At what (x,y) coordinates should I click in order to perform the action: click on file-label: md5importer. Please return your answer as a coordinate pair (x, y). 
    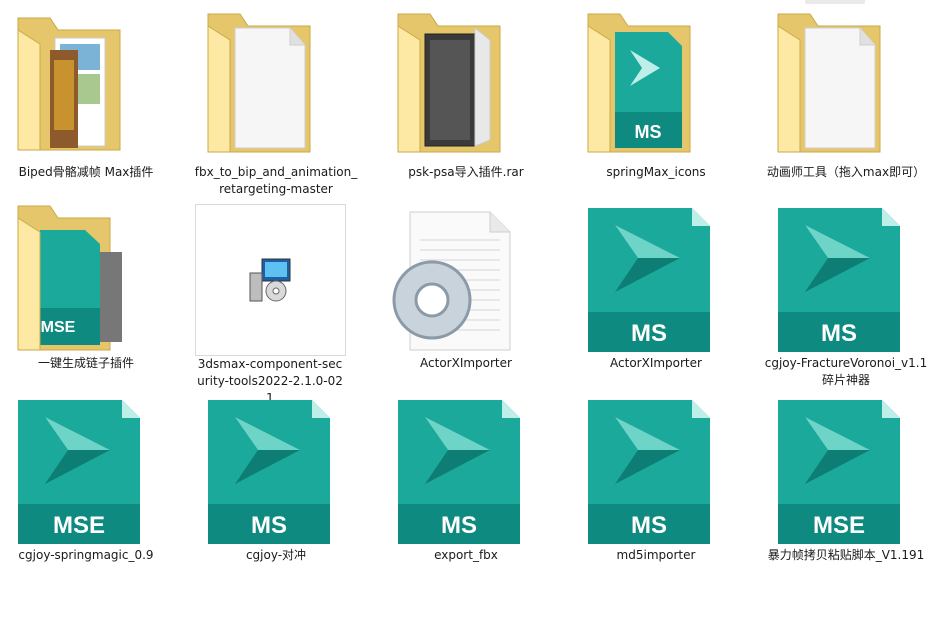
    Looking at the image, I should click on (656, 555).